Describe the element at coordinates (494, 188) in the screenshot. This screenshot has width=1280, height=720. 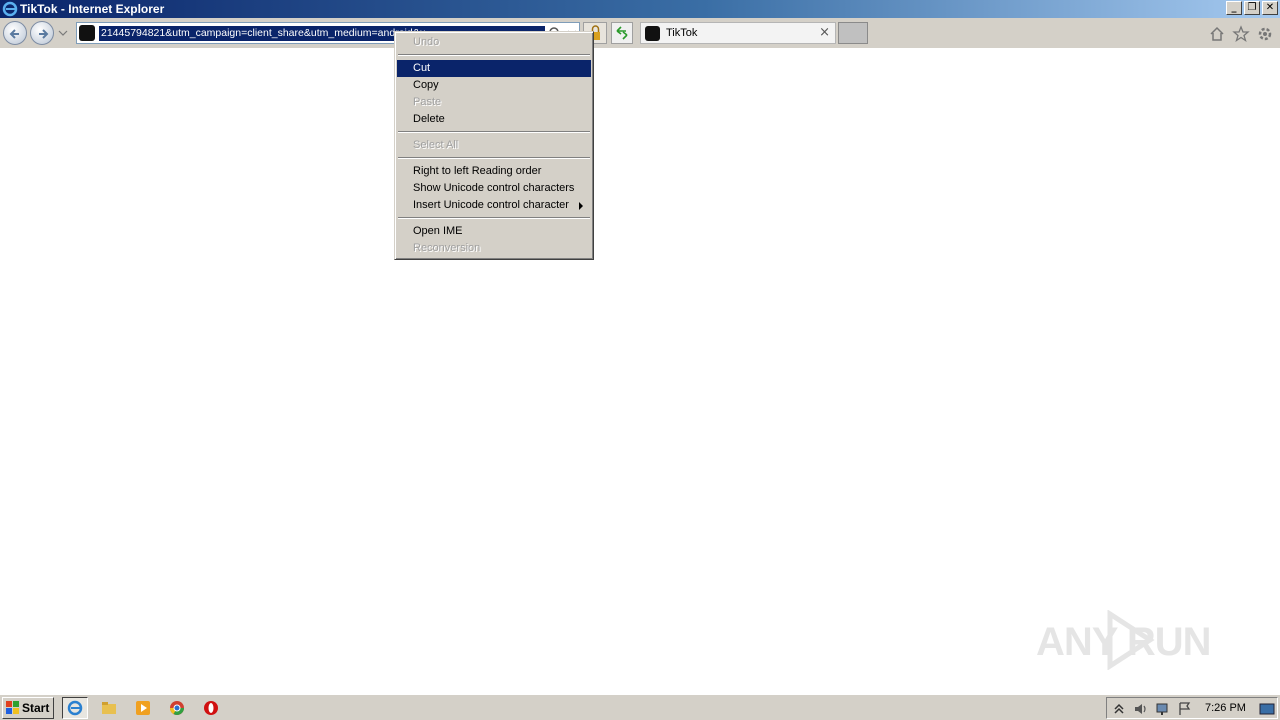
I see `menu-item-show-unicode: Show Unicode control characters` at that location.